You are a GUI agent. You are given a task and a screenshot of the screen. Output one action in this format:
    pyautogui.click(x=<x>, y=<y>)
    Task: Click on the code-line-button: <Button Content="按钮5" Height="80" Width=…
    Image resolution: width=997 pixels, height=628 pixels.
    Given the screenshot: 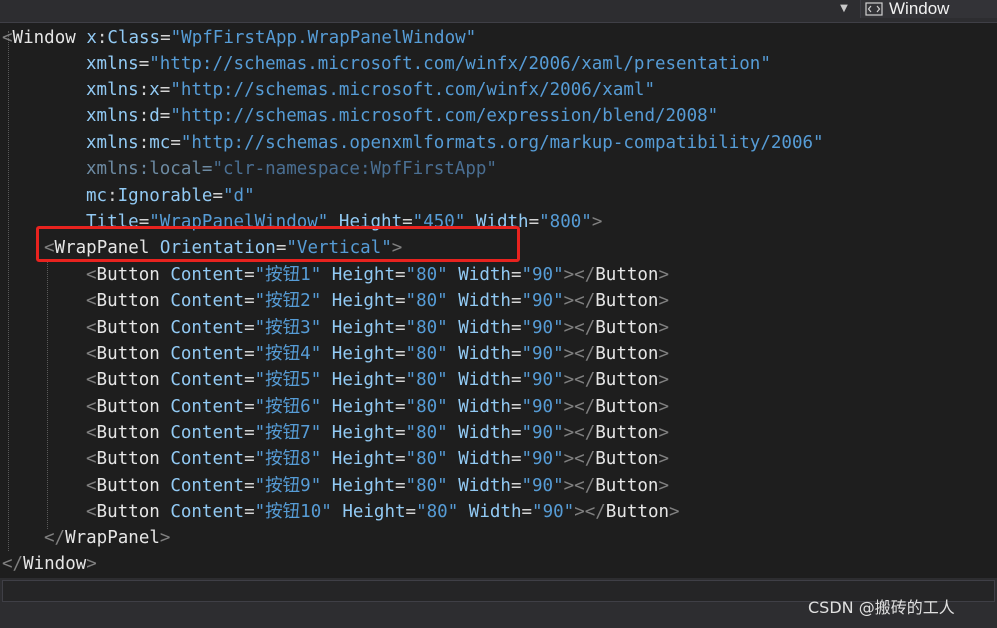 What is the action you would take?
    pyautogui.click(x=377, y=380)
    